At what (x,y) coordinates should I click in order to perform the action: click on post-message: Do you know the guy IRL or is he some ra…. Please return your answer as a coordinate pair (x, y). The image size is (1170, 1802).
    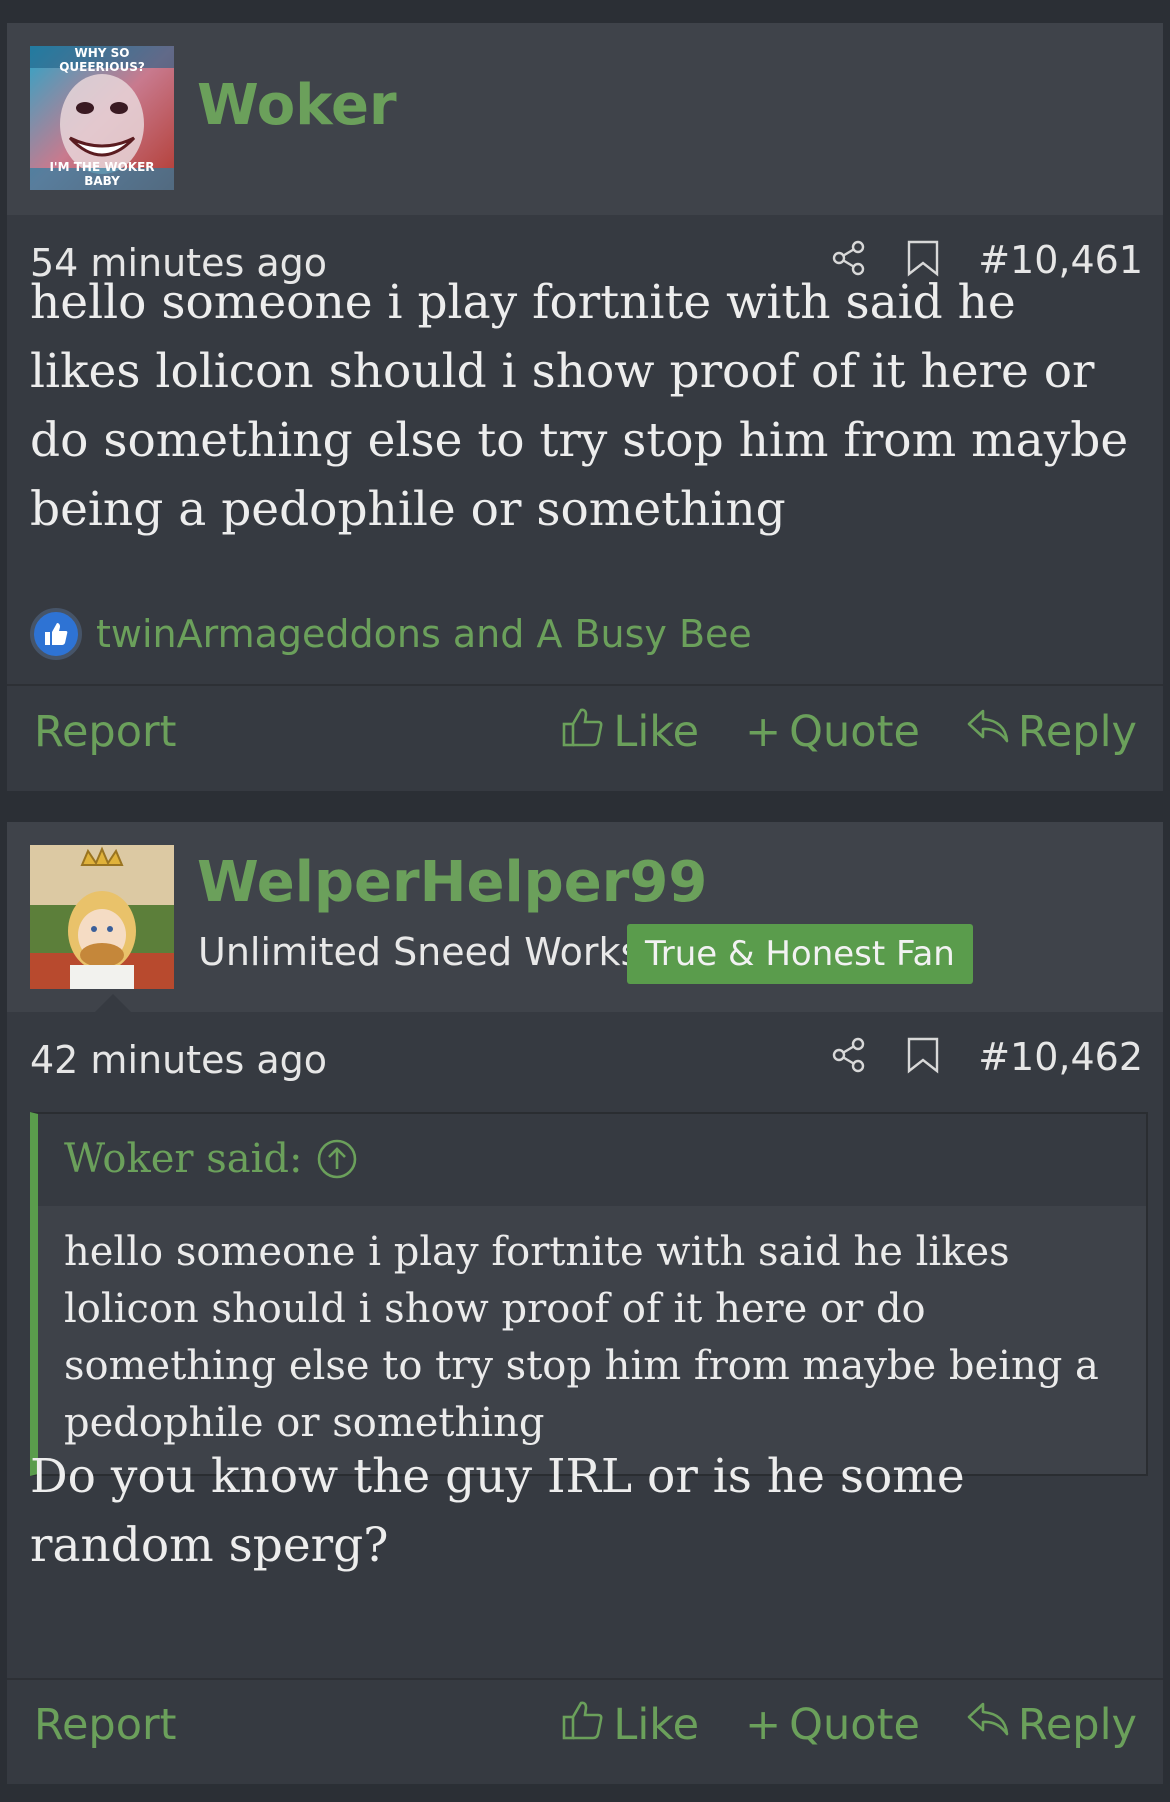
    Looking at the image, I should click on (497, 1511).